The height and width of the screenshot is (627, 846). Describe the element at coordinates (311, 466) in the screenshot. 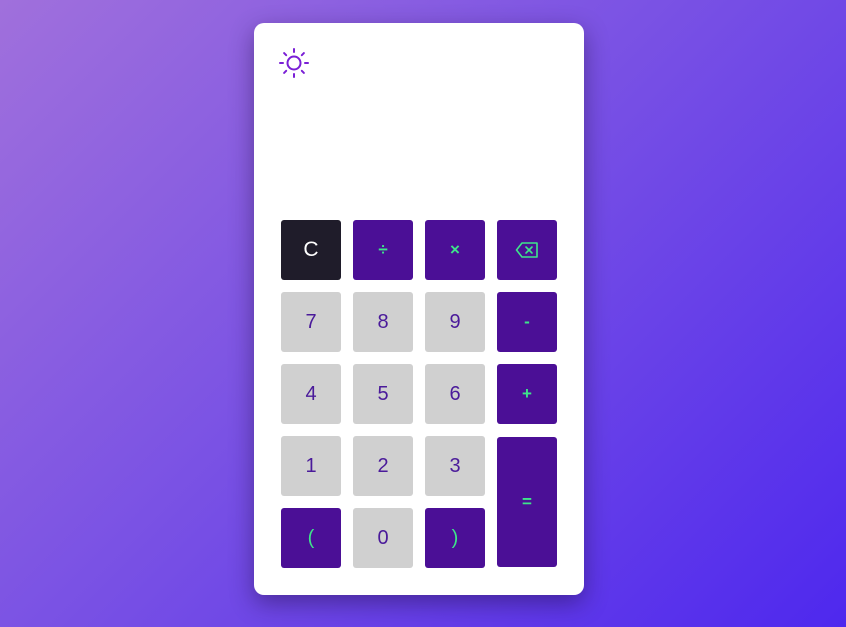

I see `key-1: 1` at that location.